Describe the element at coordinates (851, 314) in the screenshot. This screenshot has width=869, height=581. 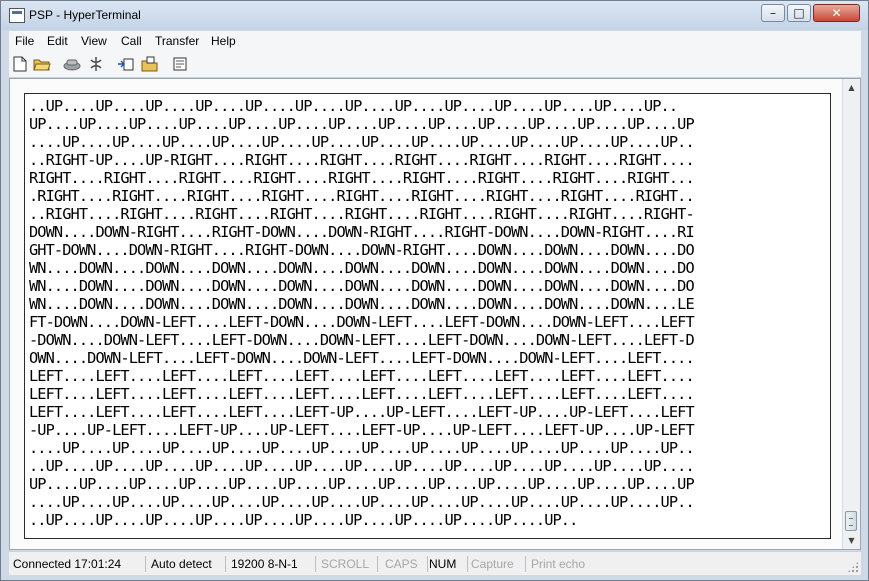
I see `vertical-scrollbar: ▲ ▼` at that location.